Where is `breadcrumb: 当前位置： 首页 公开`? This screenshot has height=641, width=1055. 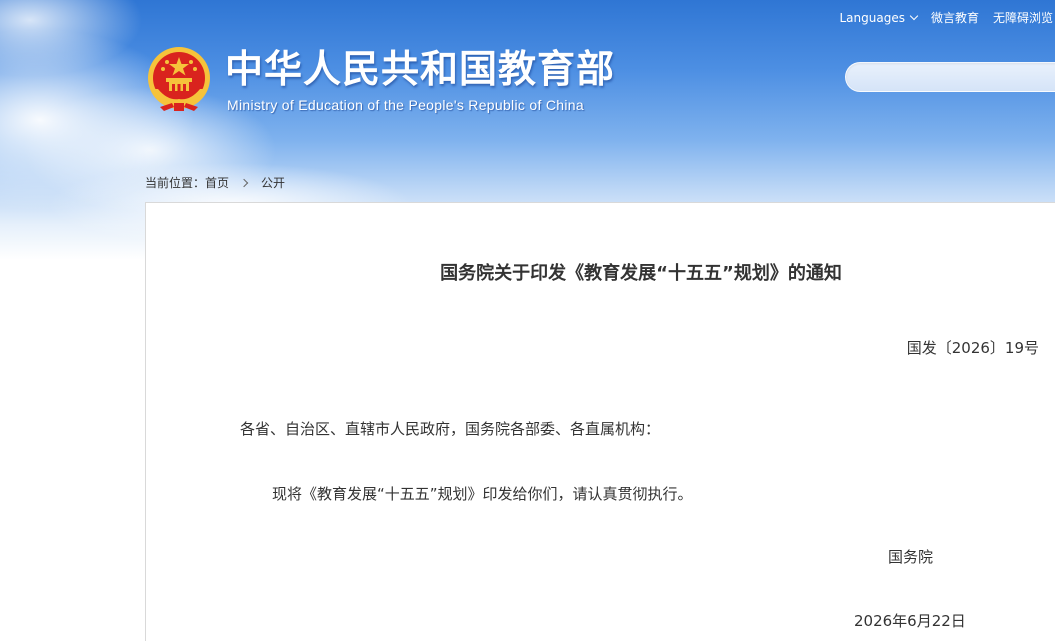
breadcrumb: 当前位置： 首页 公开 is located at coordinates (215, 182).